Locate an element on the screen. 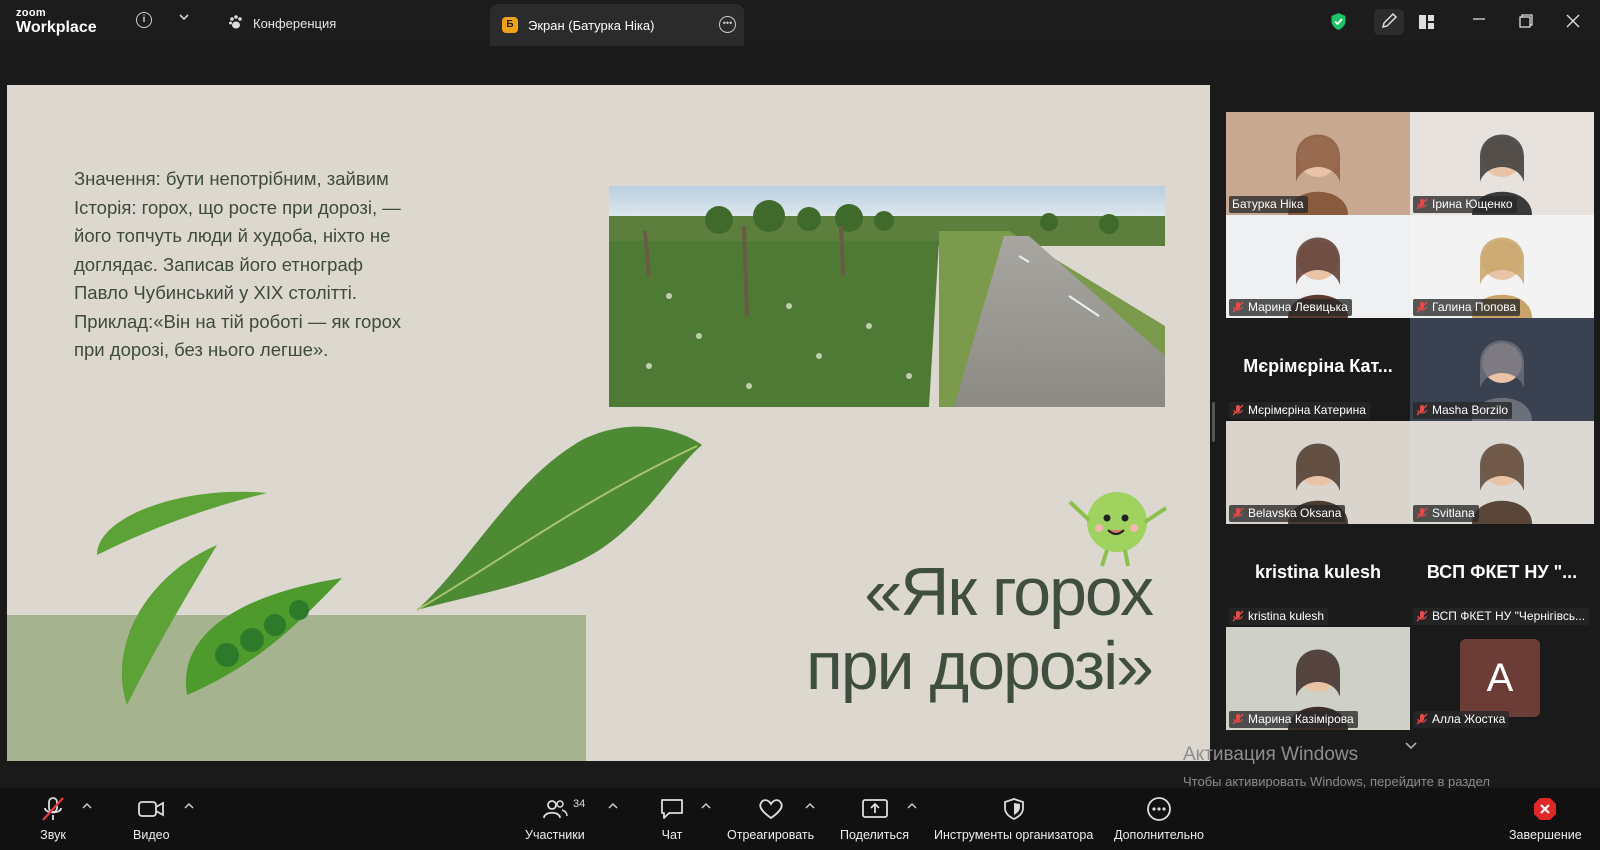 The image size is (1600, 850). close-icon is located at coordinates (1573, 23).